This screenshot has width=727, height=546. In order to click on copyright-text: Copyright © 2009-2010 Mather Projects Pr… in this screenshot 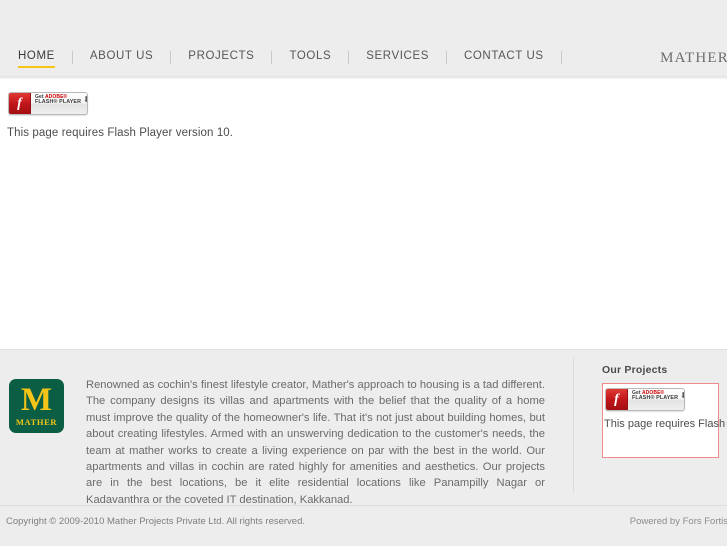, I will do `click(156, 521)`.